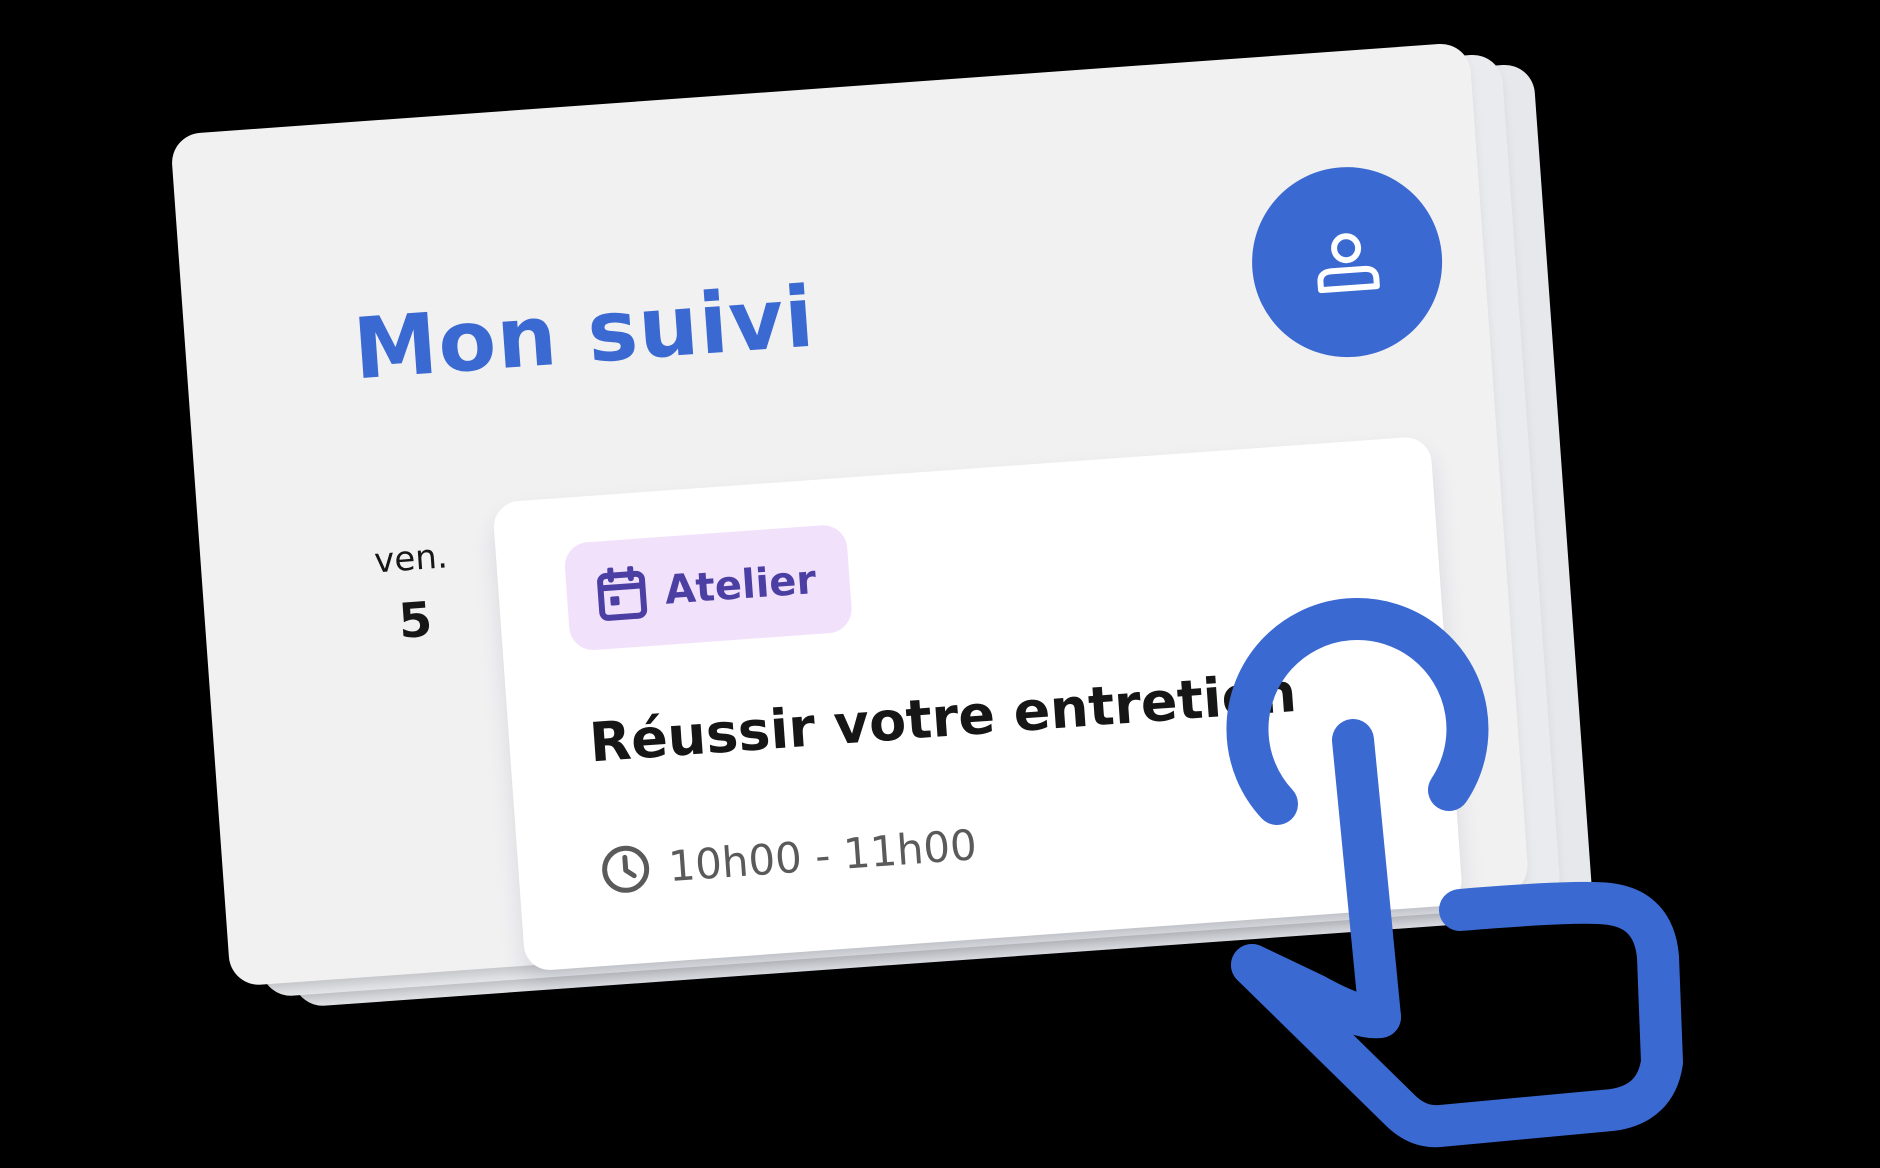 The height and width of the screenshot is (1168, 1880). I want to click on page-title: Mon suivi, so click(584, 333).